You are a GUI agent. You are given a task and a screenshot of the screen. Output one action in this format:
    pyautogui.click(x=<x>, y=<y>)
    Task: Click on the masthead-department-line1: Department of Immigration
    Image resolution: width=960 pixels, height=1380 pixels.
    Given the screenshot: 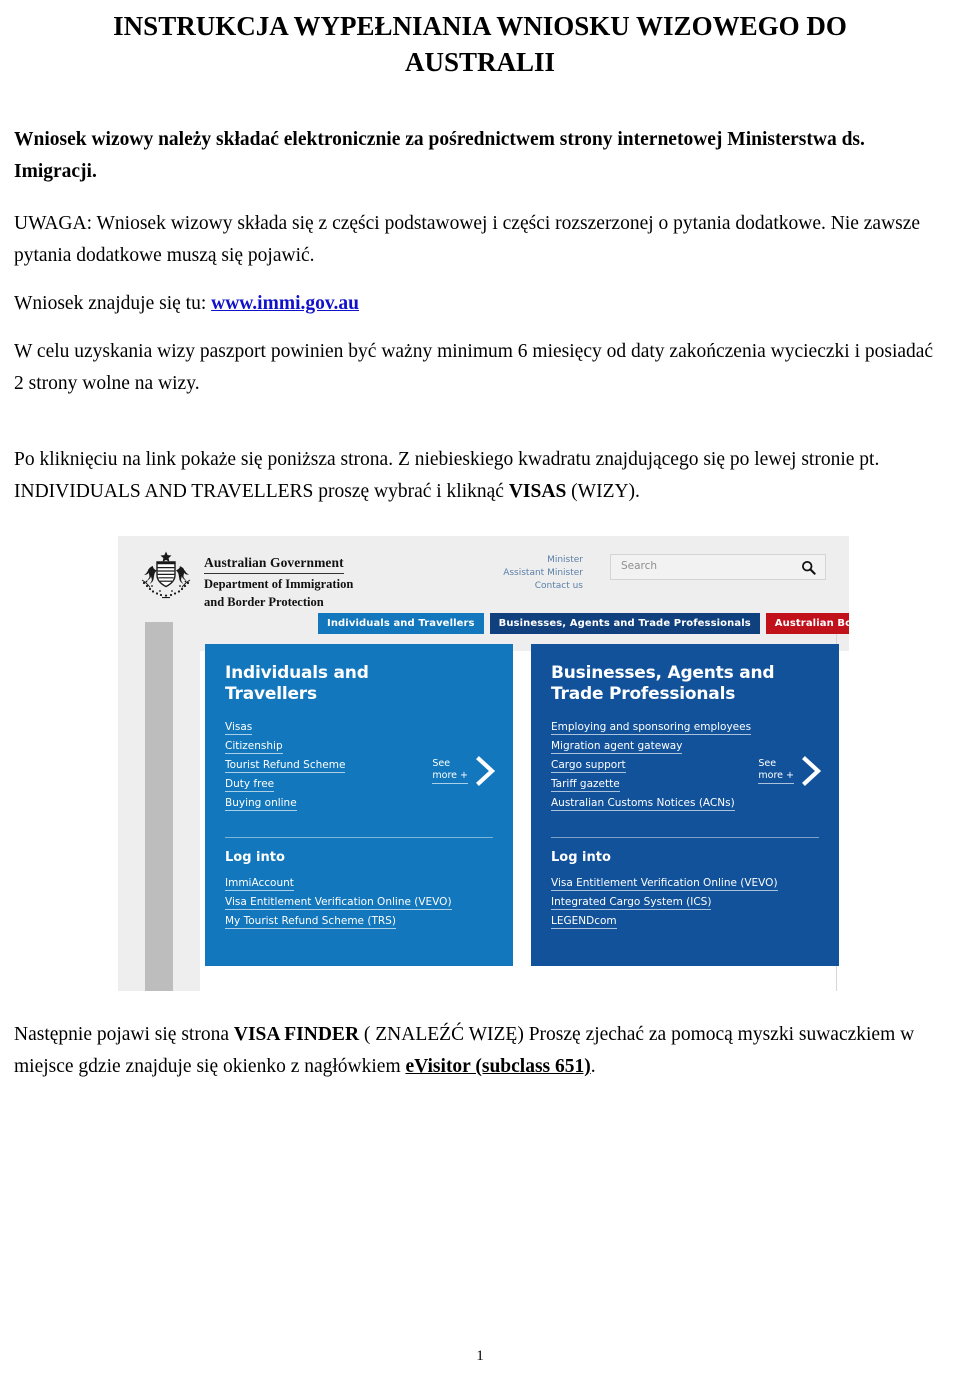 What is the action you would take?
    pyautogui.click(x=279, y=584)
    